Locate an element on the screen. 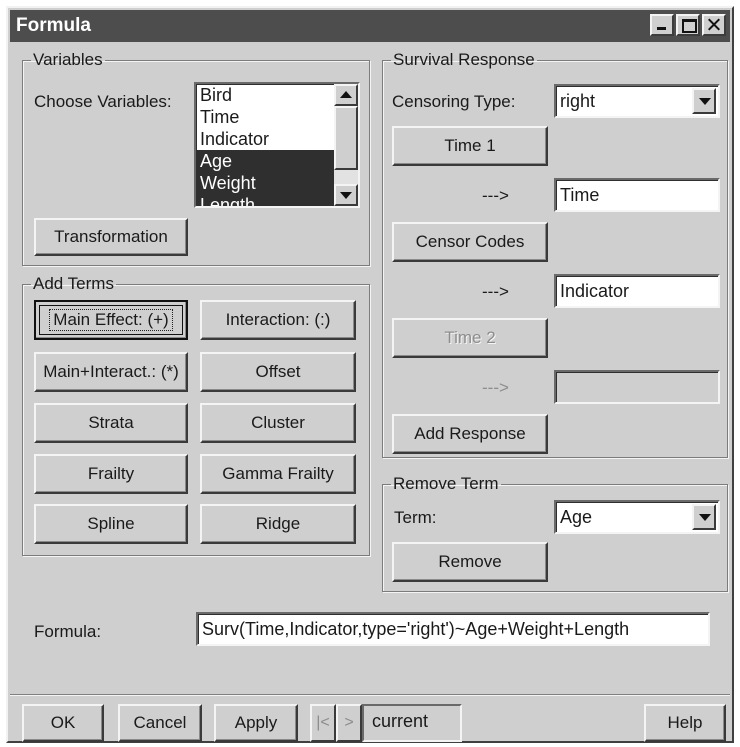 Image resolution: width=740 pixels, height=747 pixels. censor-arrow: ---> is located at coordinates (495, 291).